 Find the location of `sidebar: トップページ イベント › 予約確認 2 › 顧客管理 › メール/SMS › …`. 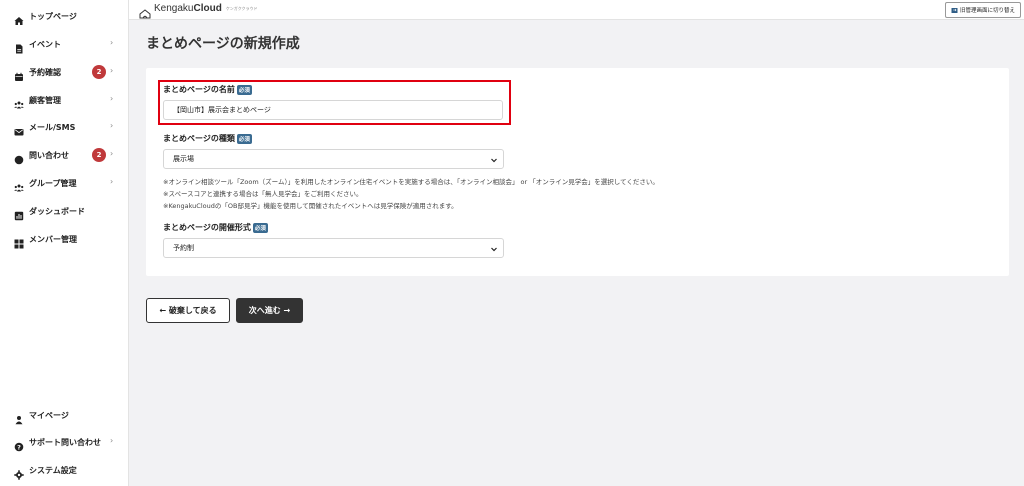

sidebar: トップページ イベント › 予約確認 2 › 顧客管理 › メール/SMS › … is located at coordinates (64, 243).